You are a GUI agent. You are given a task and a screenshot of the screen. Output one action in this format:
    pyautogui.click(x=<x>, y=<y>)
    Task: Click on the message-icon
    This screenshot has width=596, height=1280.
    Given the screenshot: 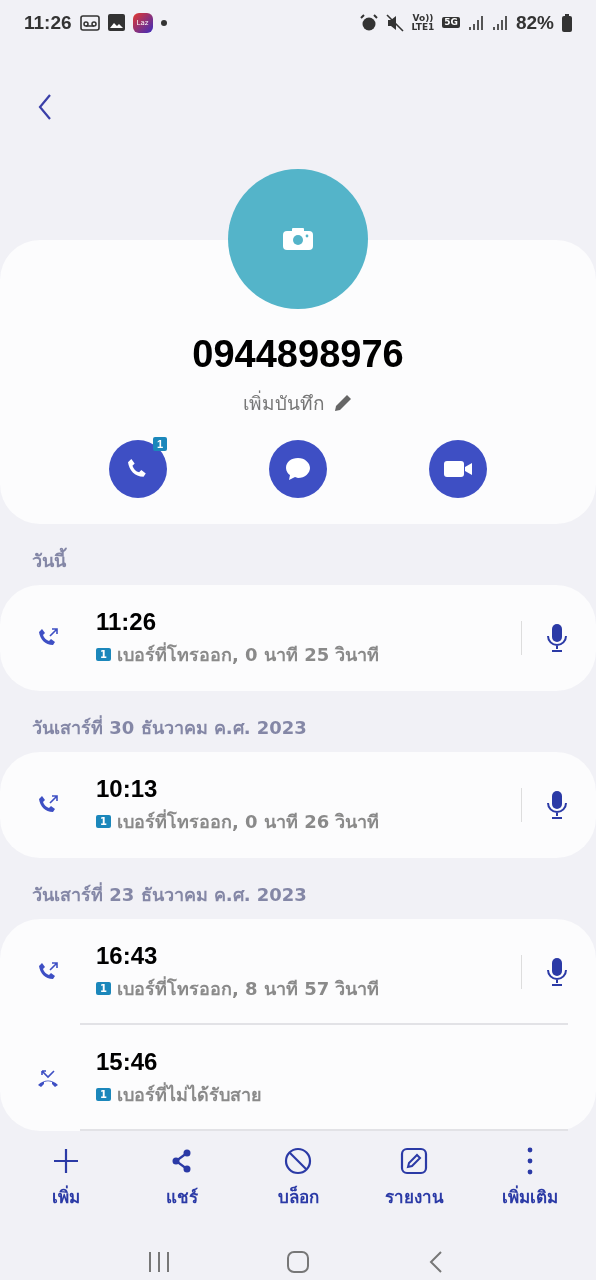 What is the action you would take?
    pyautogui.click(x=298, y=469)
    